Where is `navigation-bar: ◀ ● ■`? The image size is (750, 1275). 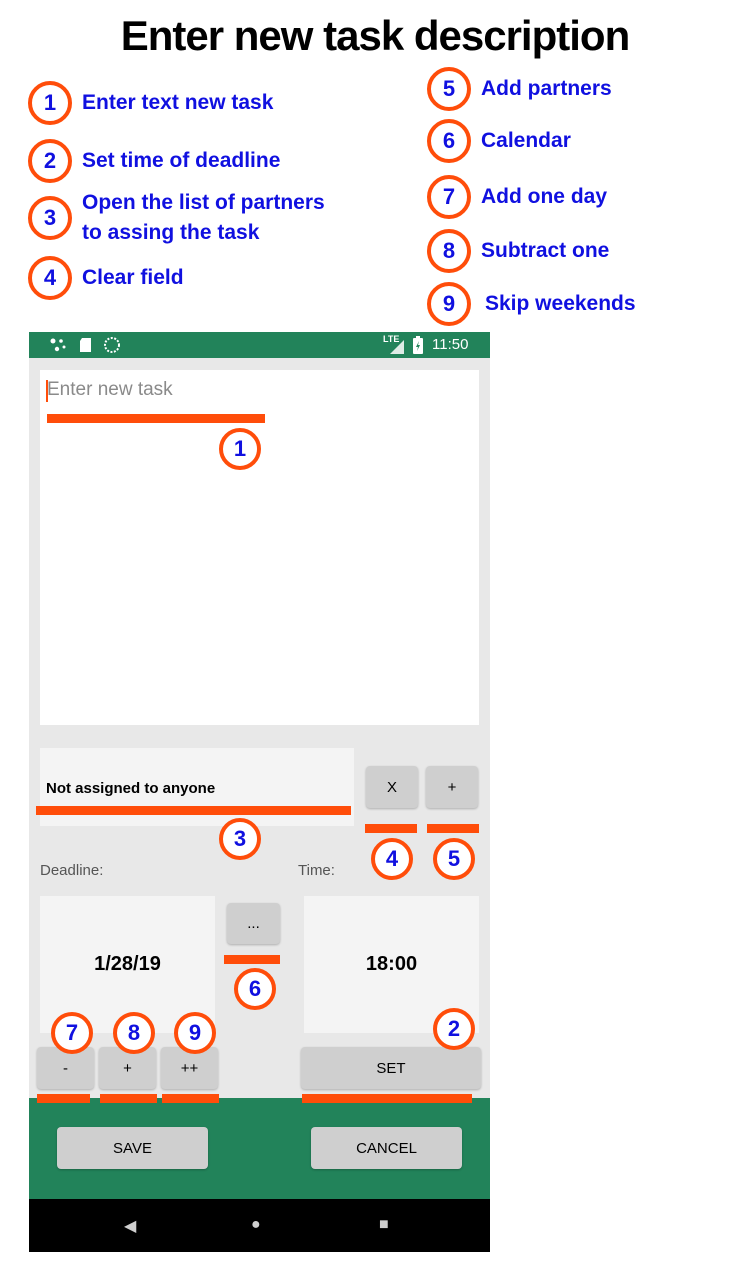 navigation-bar: ◀ ● ■ is located at coordinates (259, 1225).